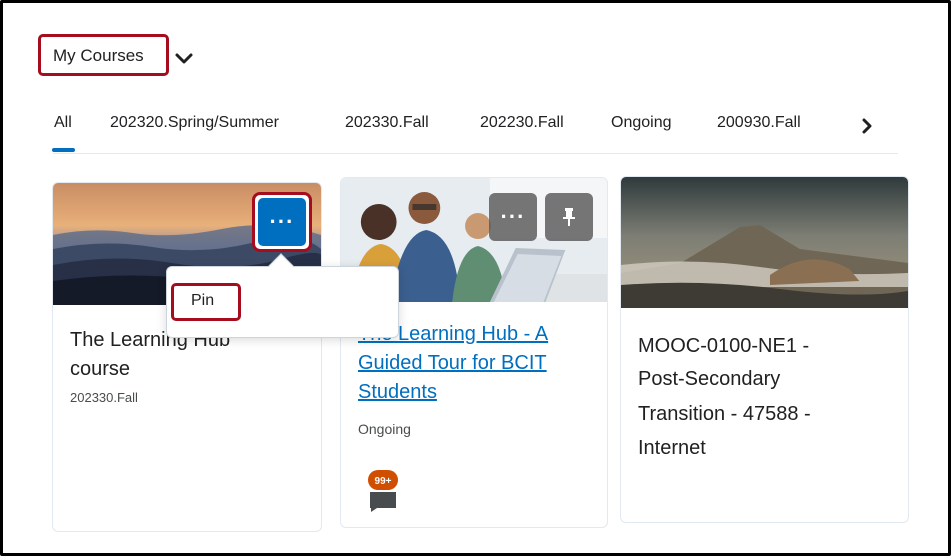  Describe the element at coordinates (384, 429) in the screenshot. I see `course-term: Ongoing` at that location.